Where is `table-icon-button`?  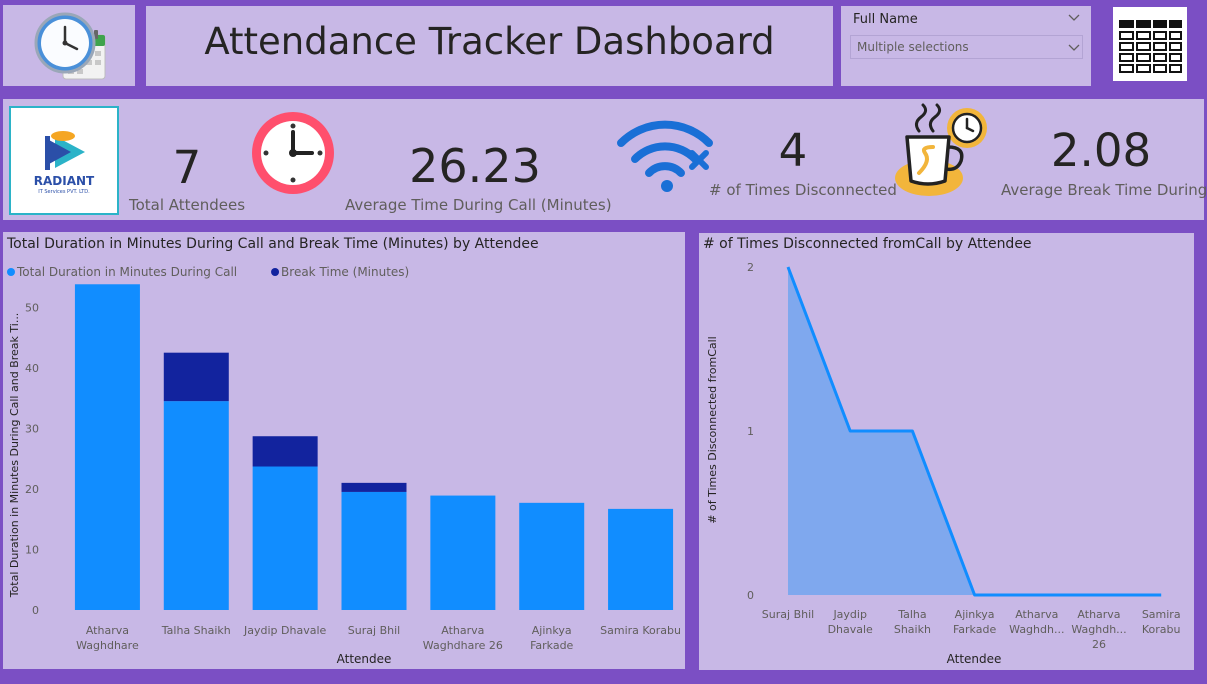
table-icon-button is located at coordinates (1150, 44).